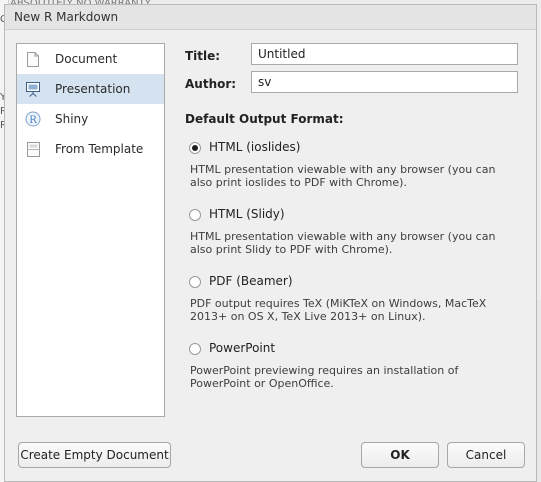  Describe the element at coordinates (384, 82) in the screenshot. I see `author-field` at that location.